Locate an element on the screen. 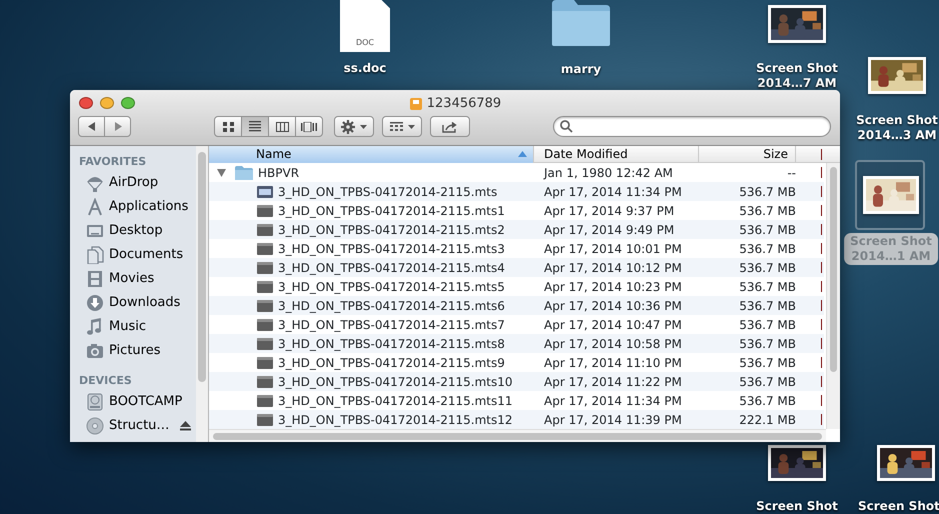 The image size is (939, 514). search-field is located at coordinates (692, 126).